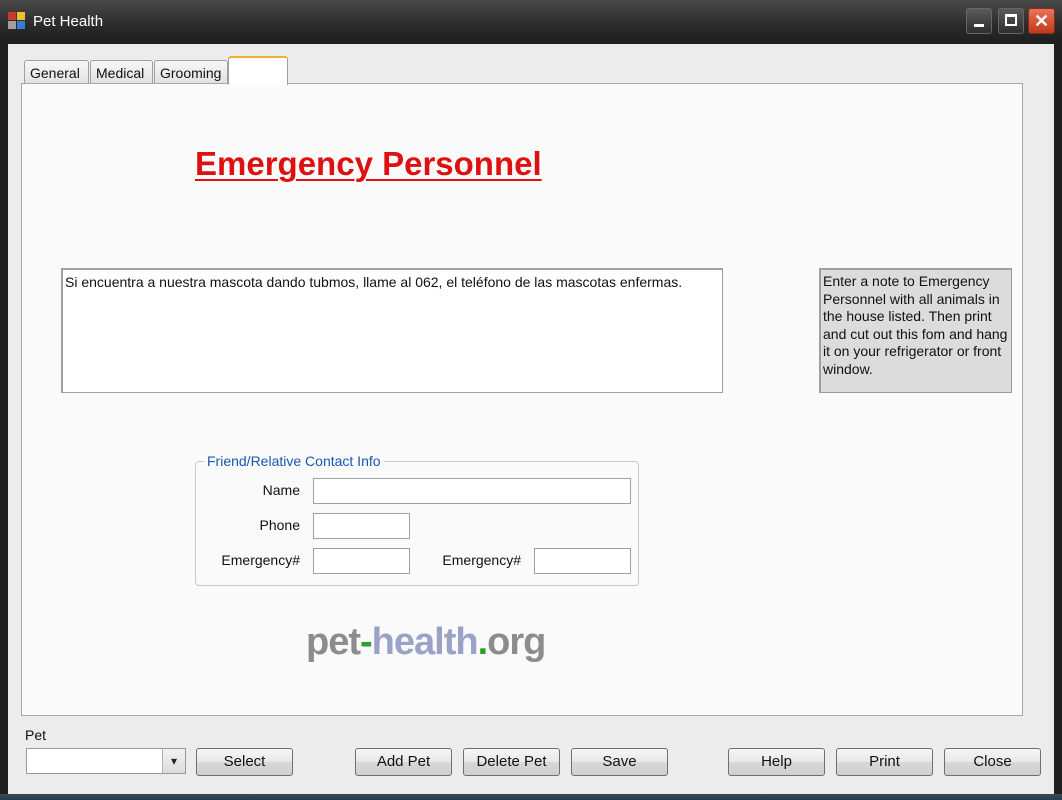  Describe the element at coordinates (516, 642) in the screenshot. I see `logo-part-org: org` at that location.